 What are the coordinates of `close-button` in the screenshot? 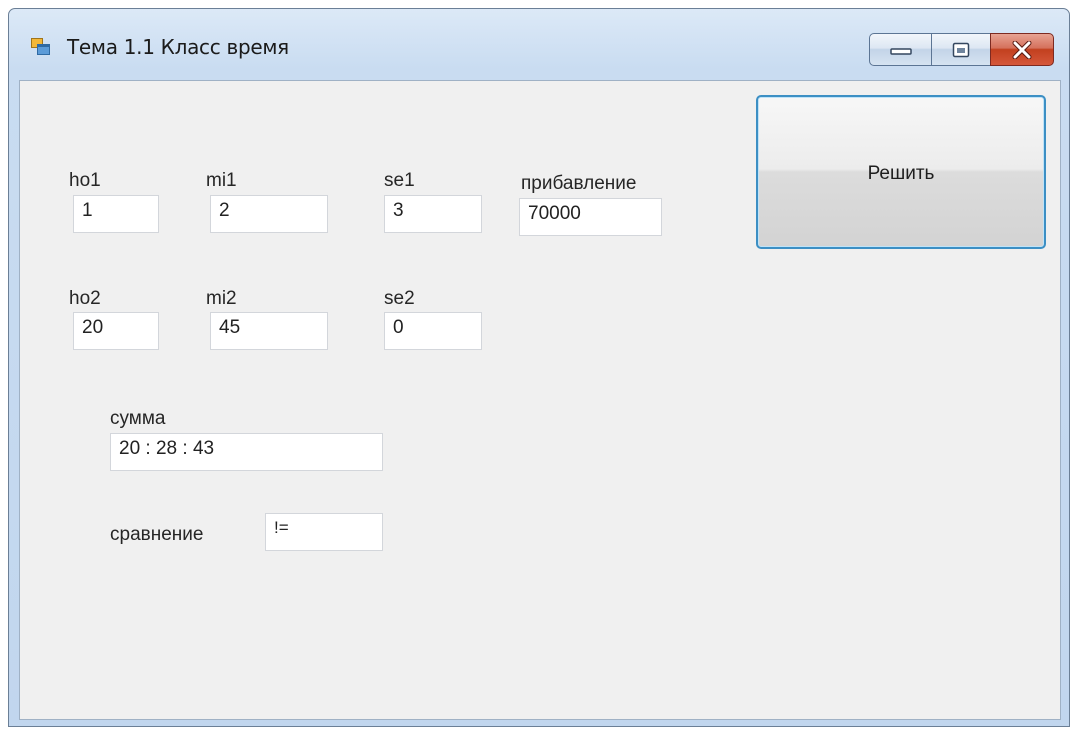 It's located at (1022, 49).